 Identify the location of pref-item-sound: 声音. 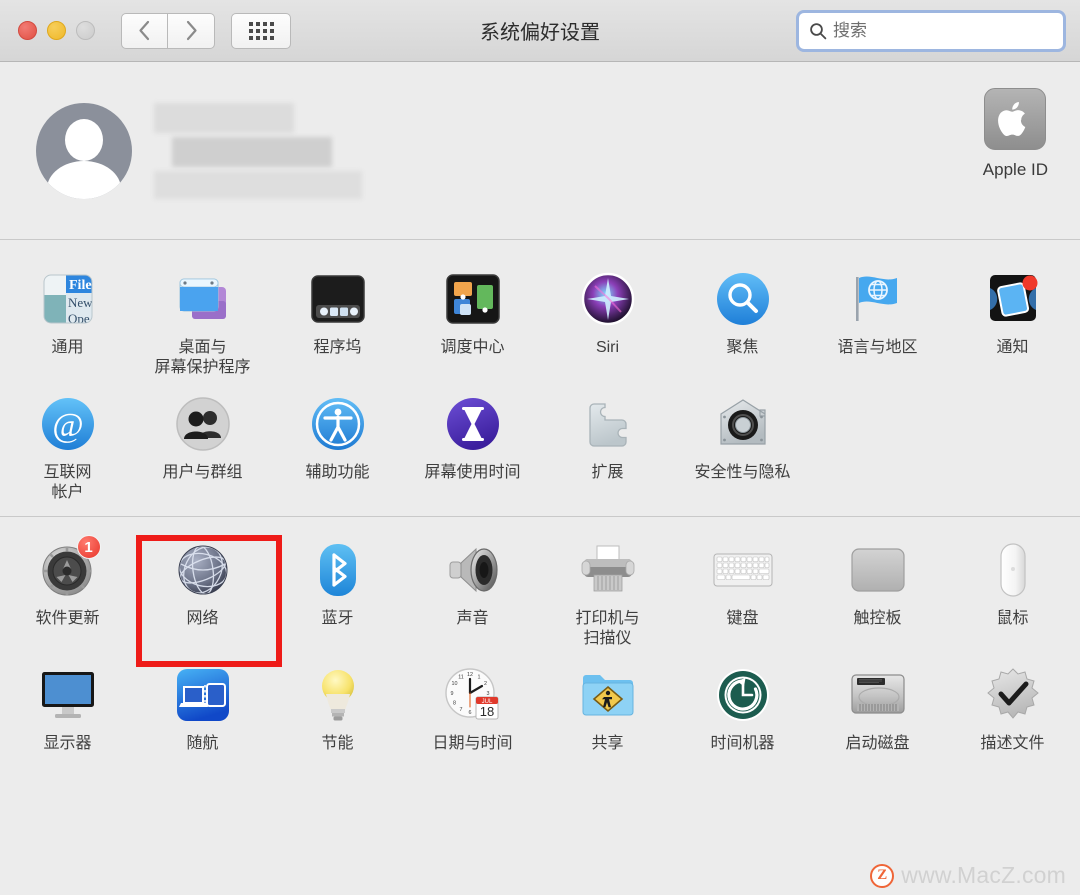
(472, 589).